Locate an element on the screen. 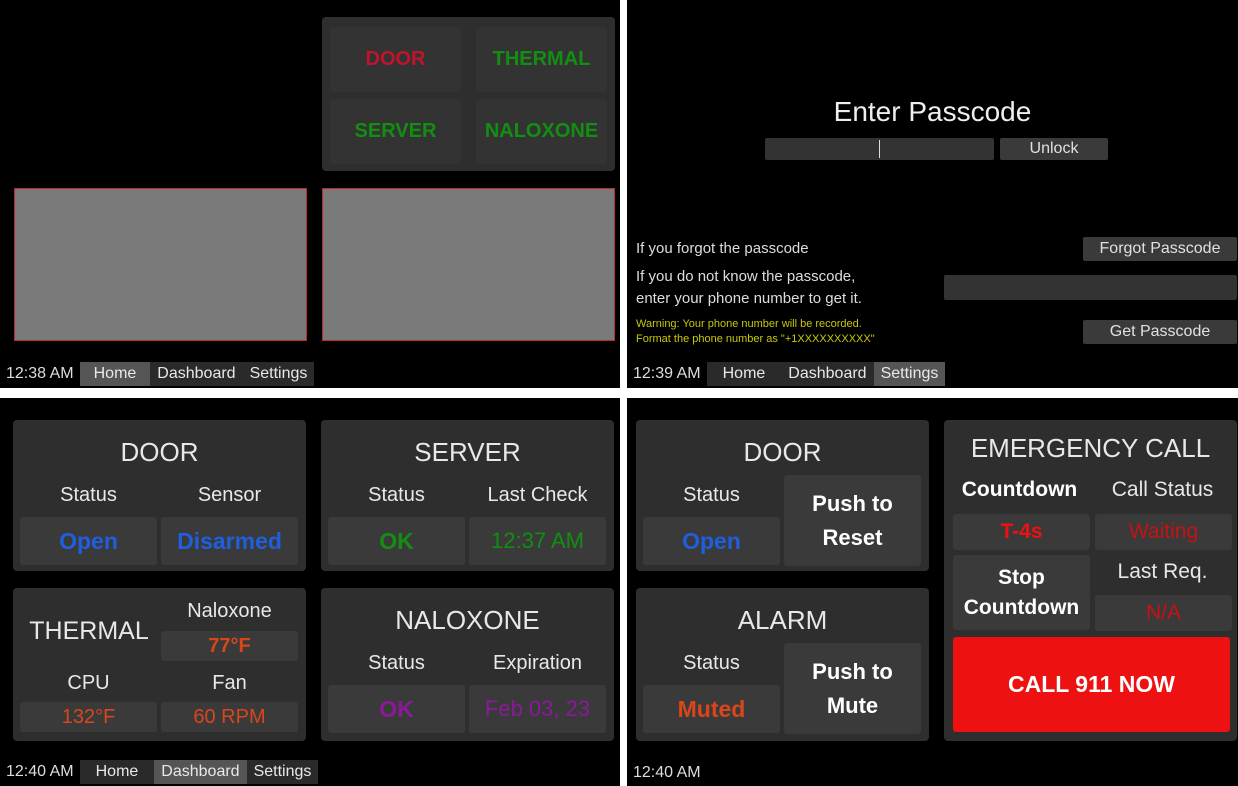 This screenshot has height=786, width=1238. unlock-button: Unlock is located at coordinates (1054, 149).